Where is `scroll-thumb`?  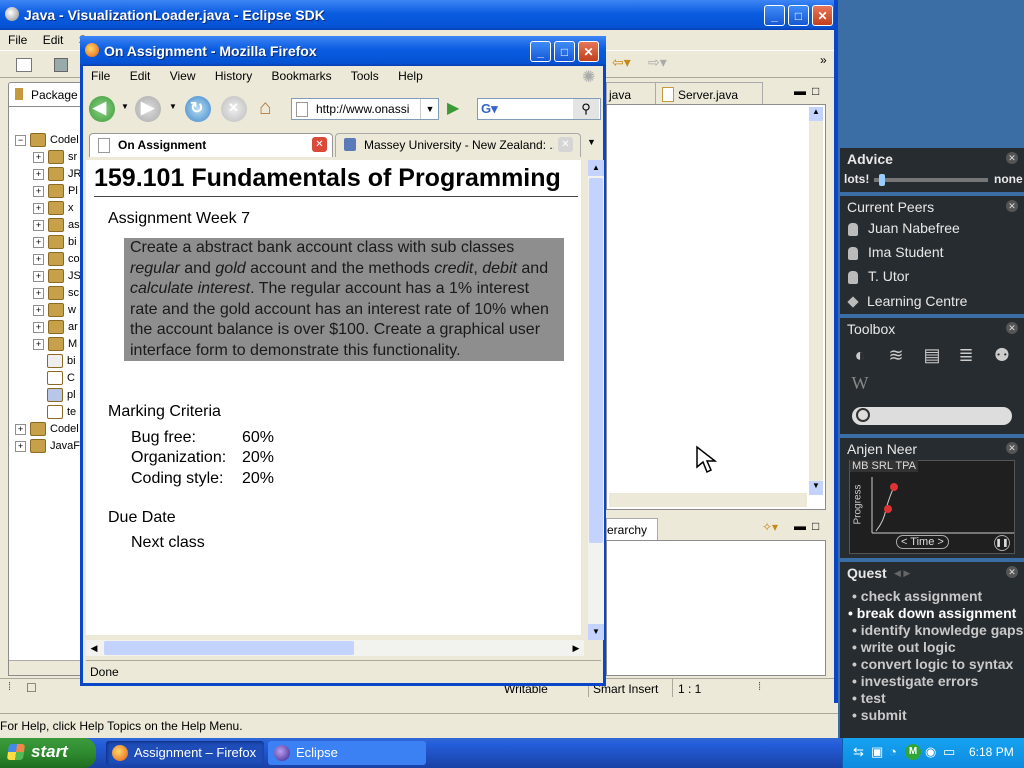 scroll-thumb is located at coordinates (596, 360).